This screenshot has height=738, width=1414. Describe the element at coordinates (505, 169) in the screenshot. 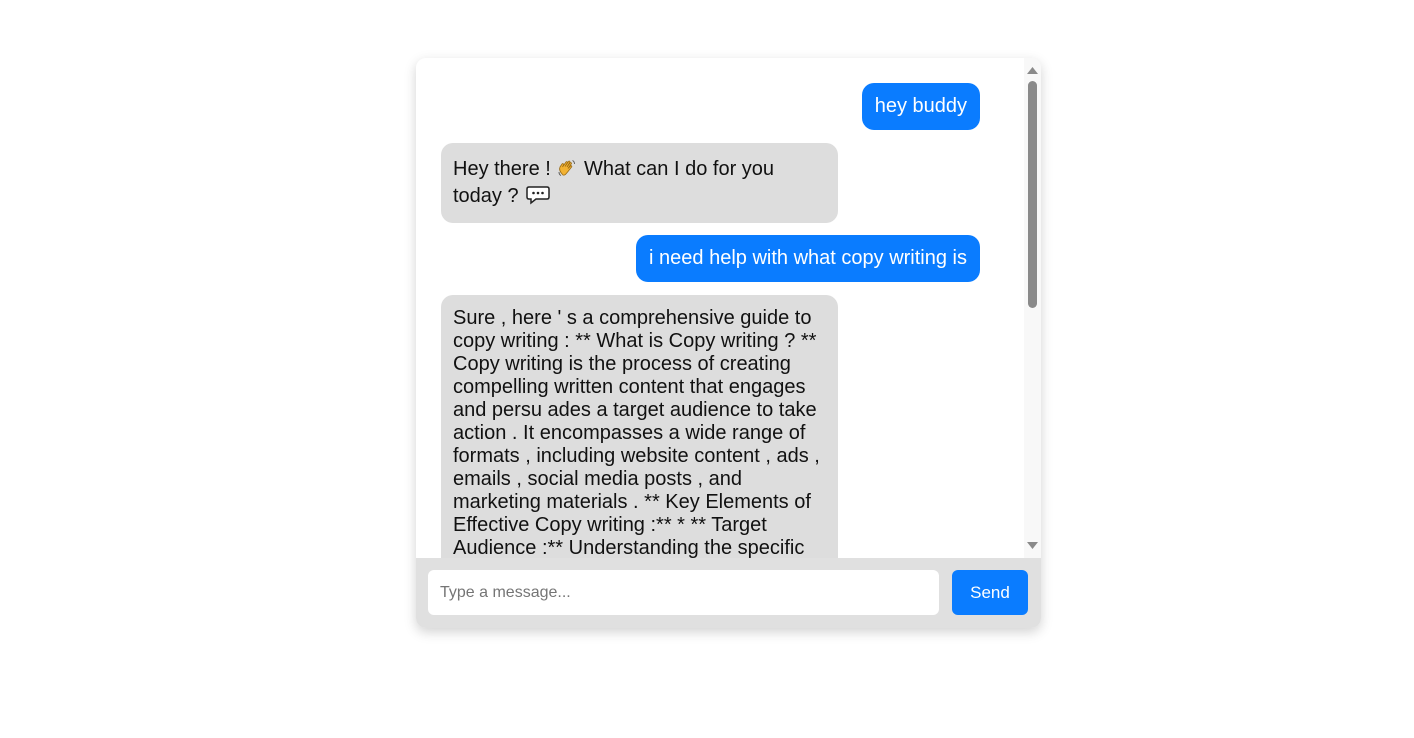

I see `message-text: Hey there !` at that location.